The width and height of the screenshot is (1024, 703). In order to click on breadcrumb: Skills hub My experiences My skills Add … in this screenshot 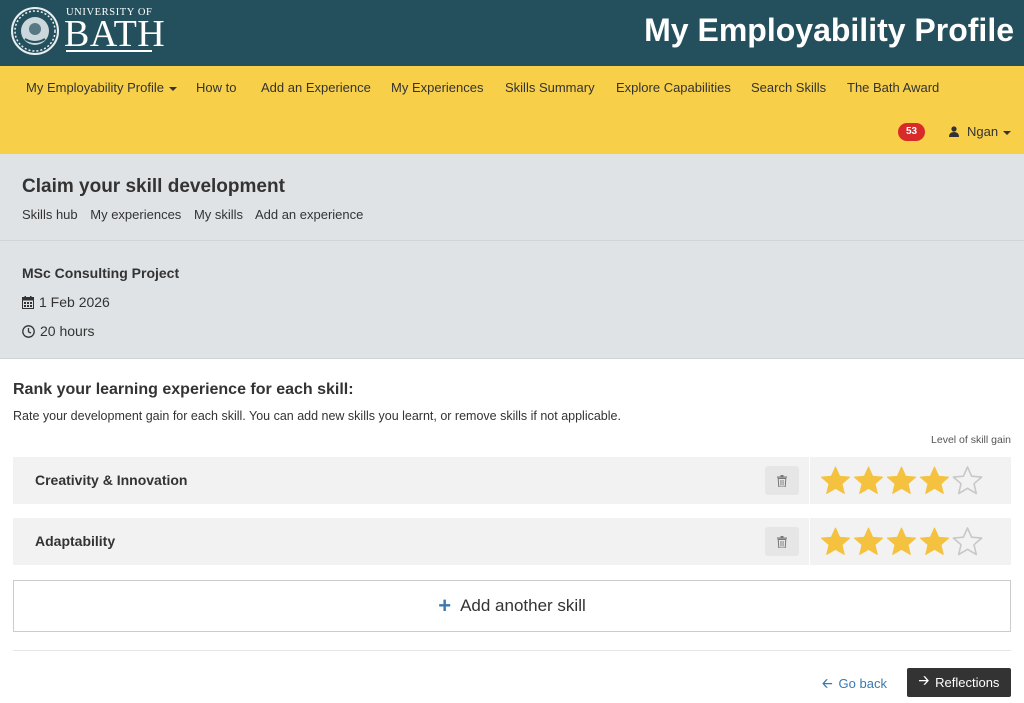, I will do `click(197, 214)`.